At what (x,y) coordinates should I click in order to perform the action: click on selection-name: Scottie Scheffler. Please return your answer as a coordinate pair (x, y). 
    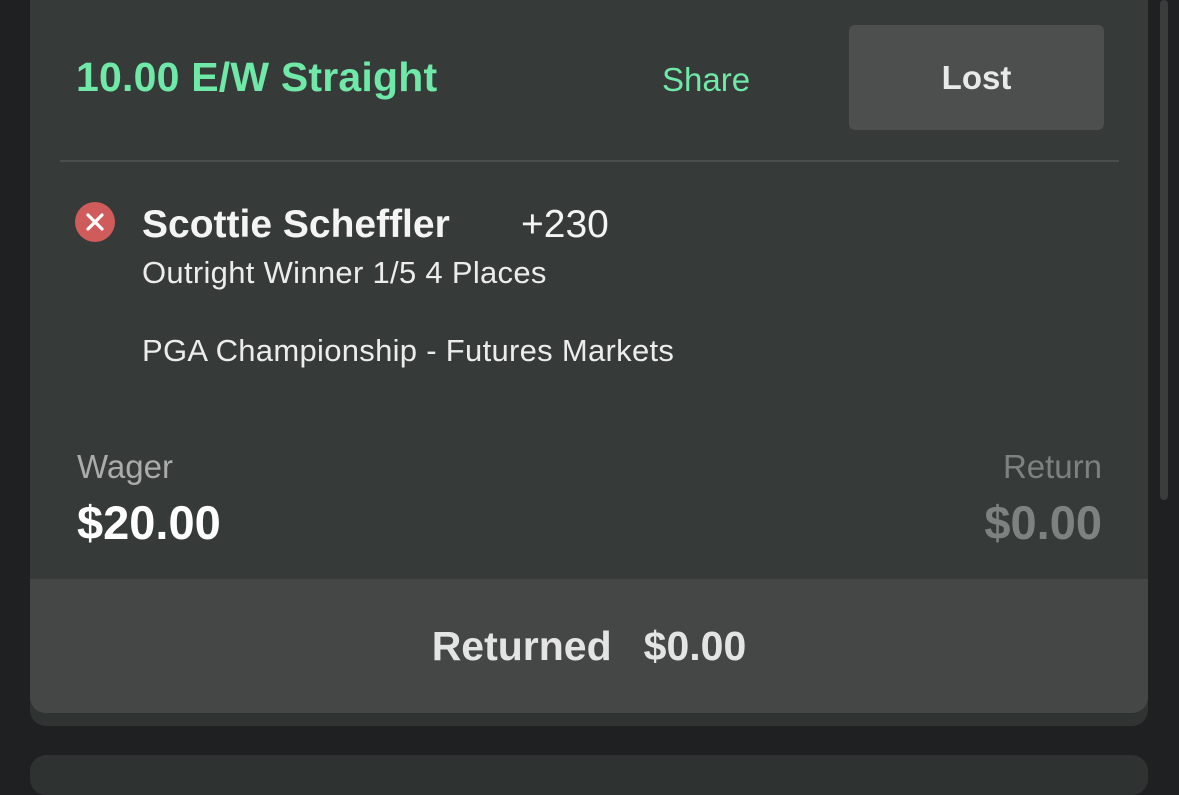
    Looking at the image, I should click on (296, 224).